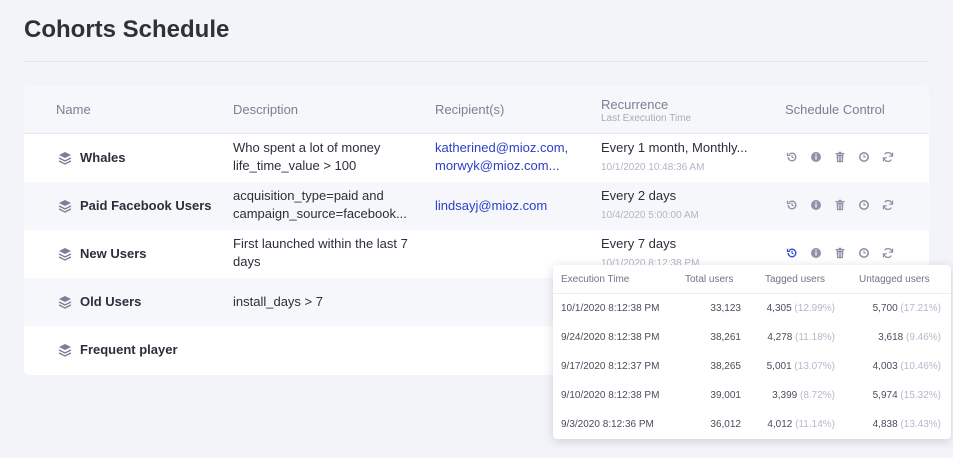 Image resolution: width=953 pixels, height=458 pixels. Describe the element at coordinates (470, 109) in the screenshot. I see `header-recipients: Recipient(s)` at that location.